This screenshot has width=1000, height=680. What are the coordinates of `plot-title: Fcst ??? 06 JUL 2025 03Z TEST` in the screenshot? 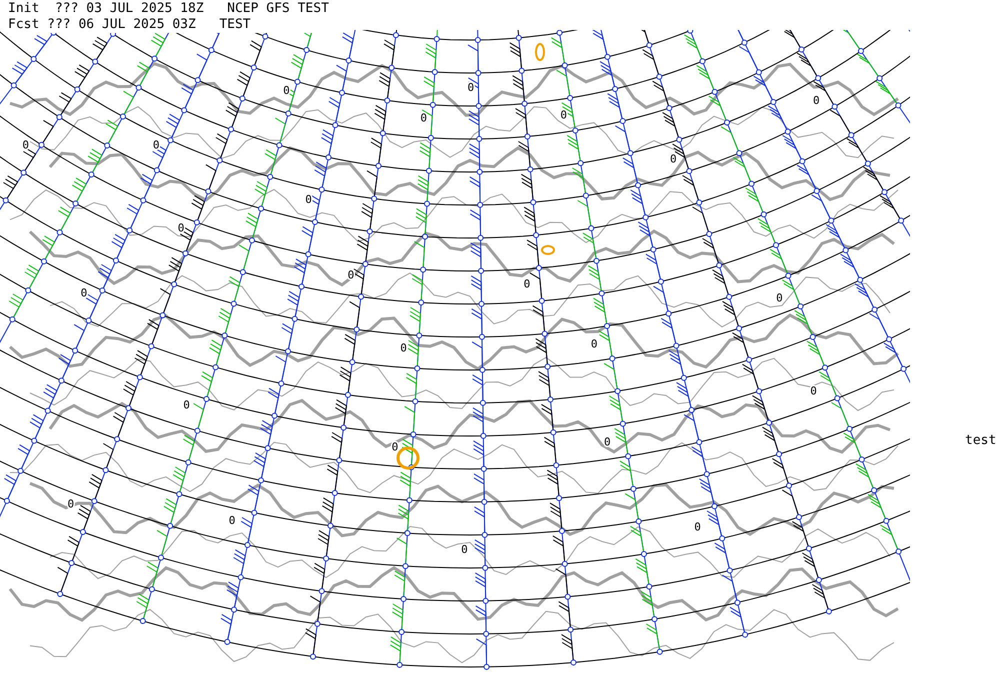 It's located at (130, 25).